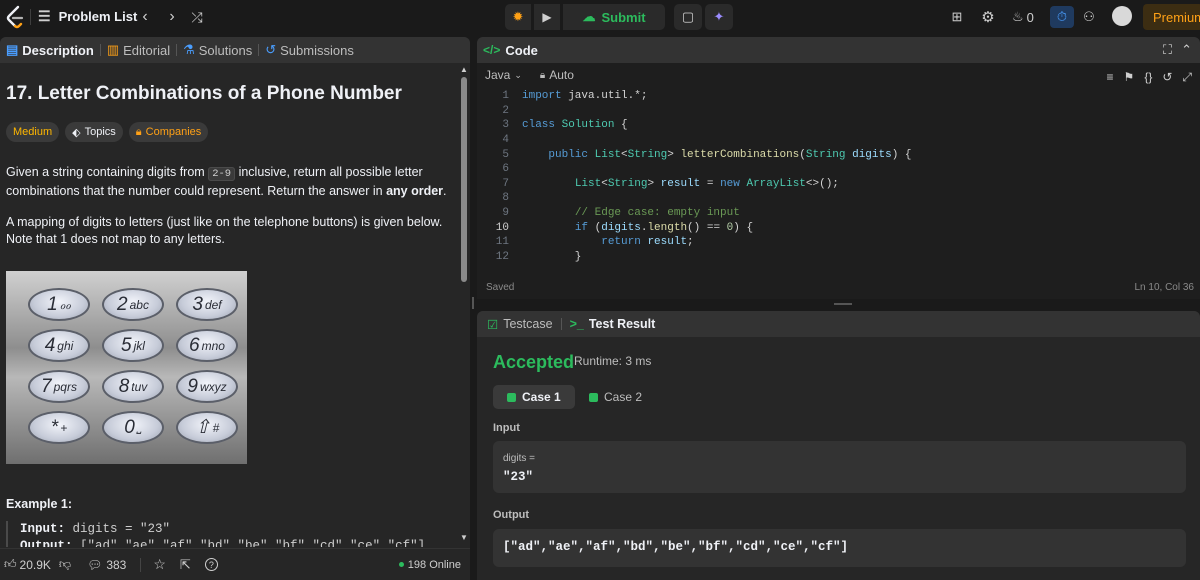 This screenshot has width=1200, height=580. I want to click on online-count: 198 Online, so click(434, 564).